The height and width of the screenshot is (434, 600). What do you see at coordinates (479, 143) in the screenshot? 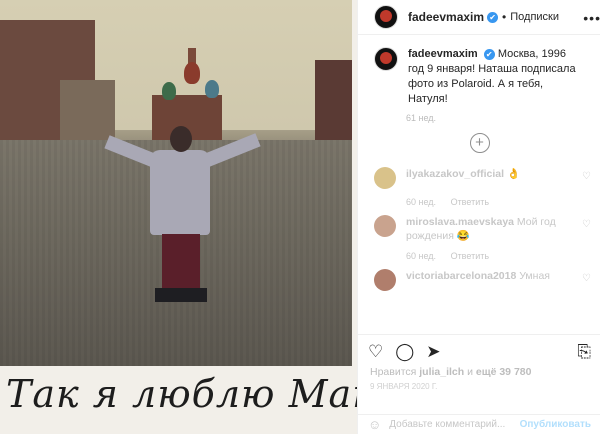
I see `plus-circle-icon: +` at bounding box center [479, 143].